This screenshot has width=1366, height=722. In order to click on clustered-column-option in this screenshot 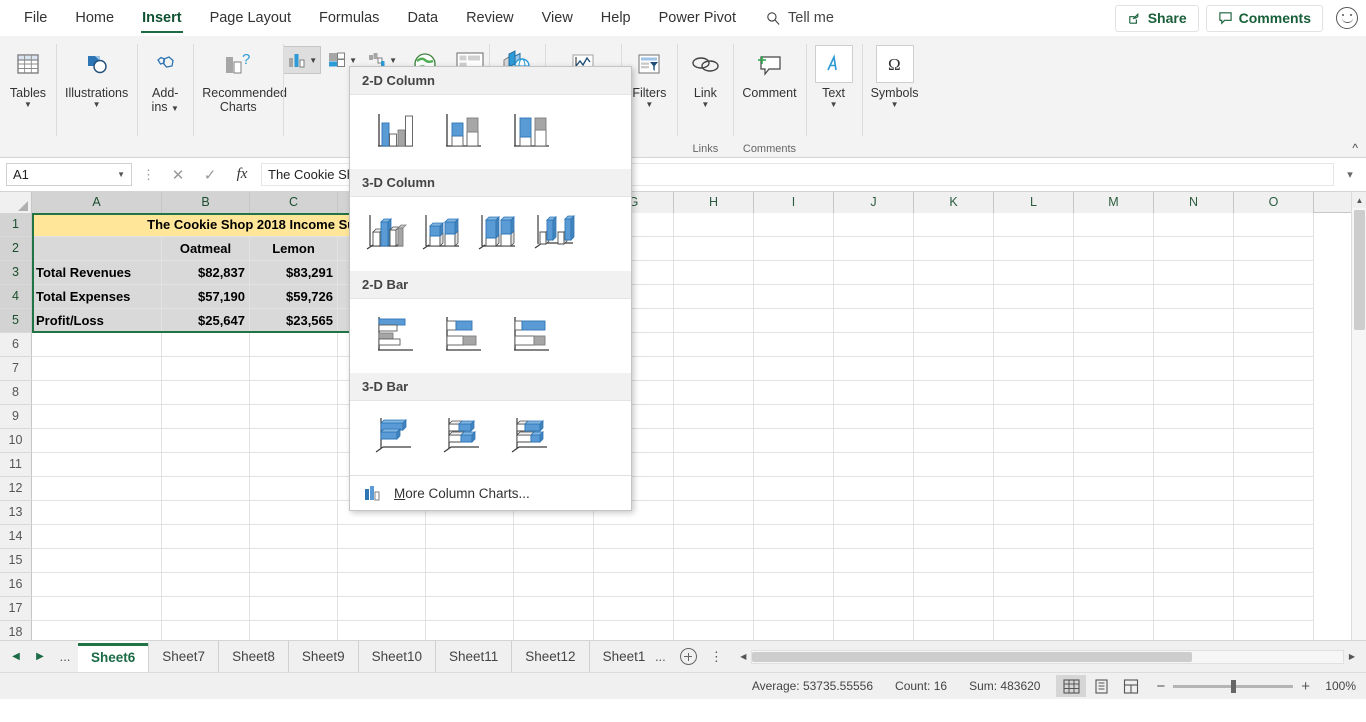, I will do `click(395, 131)`.